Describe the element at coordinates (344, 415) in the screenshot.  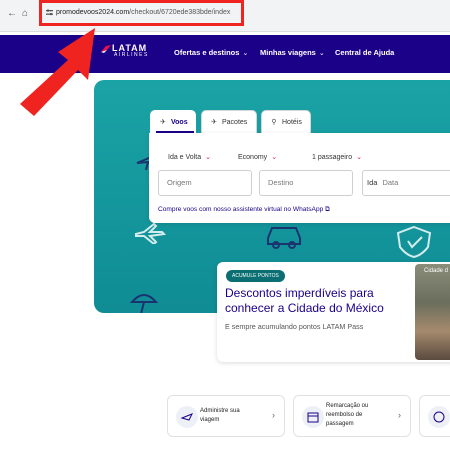
I see `service-label: reembolso de` at that location.